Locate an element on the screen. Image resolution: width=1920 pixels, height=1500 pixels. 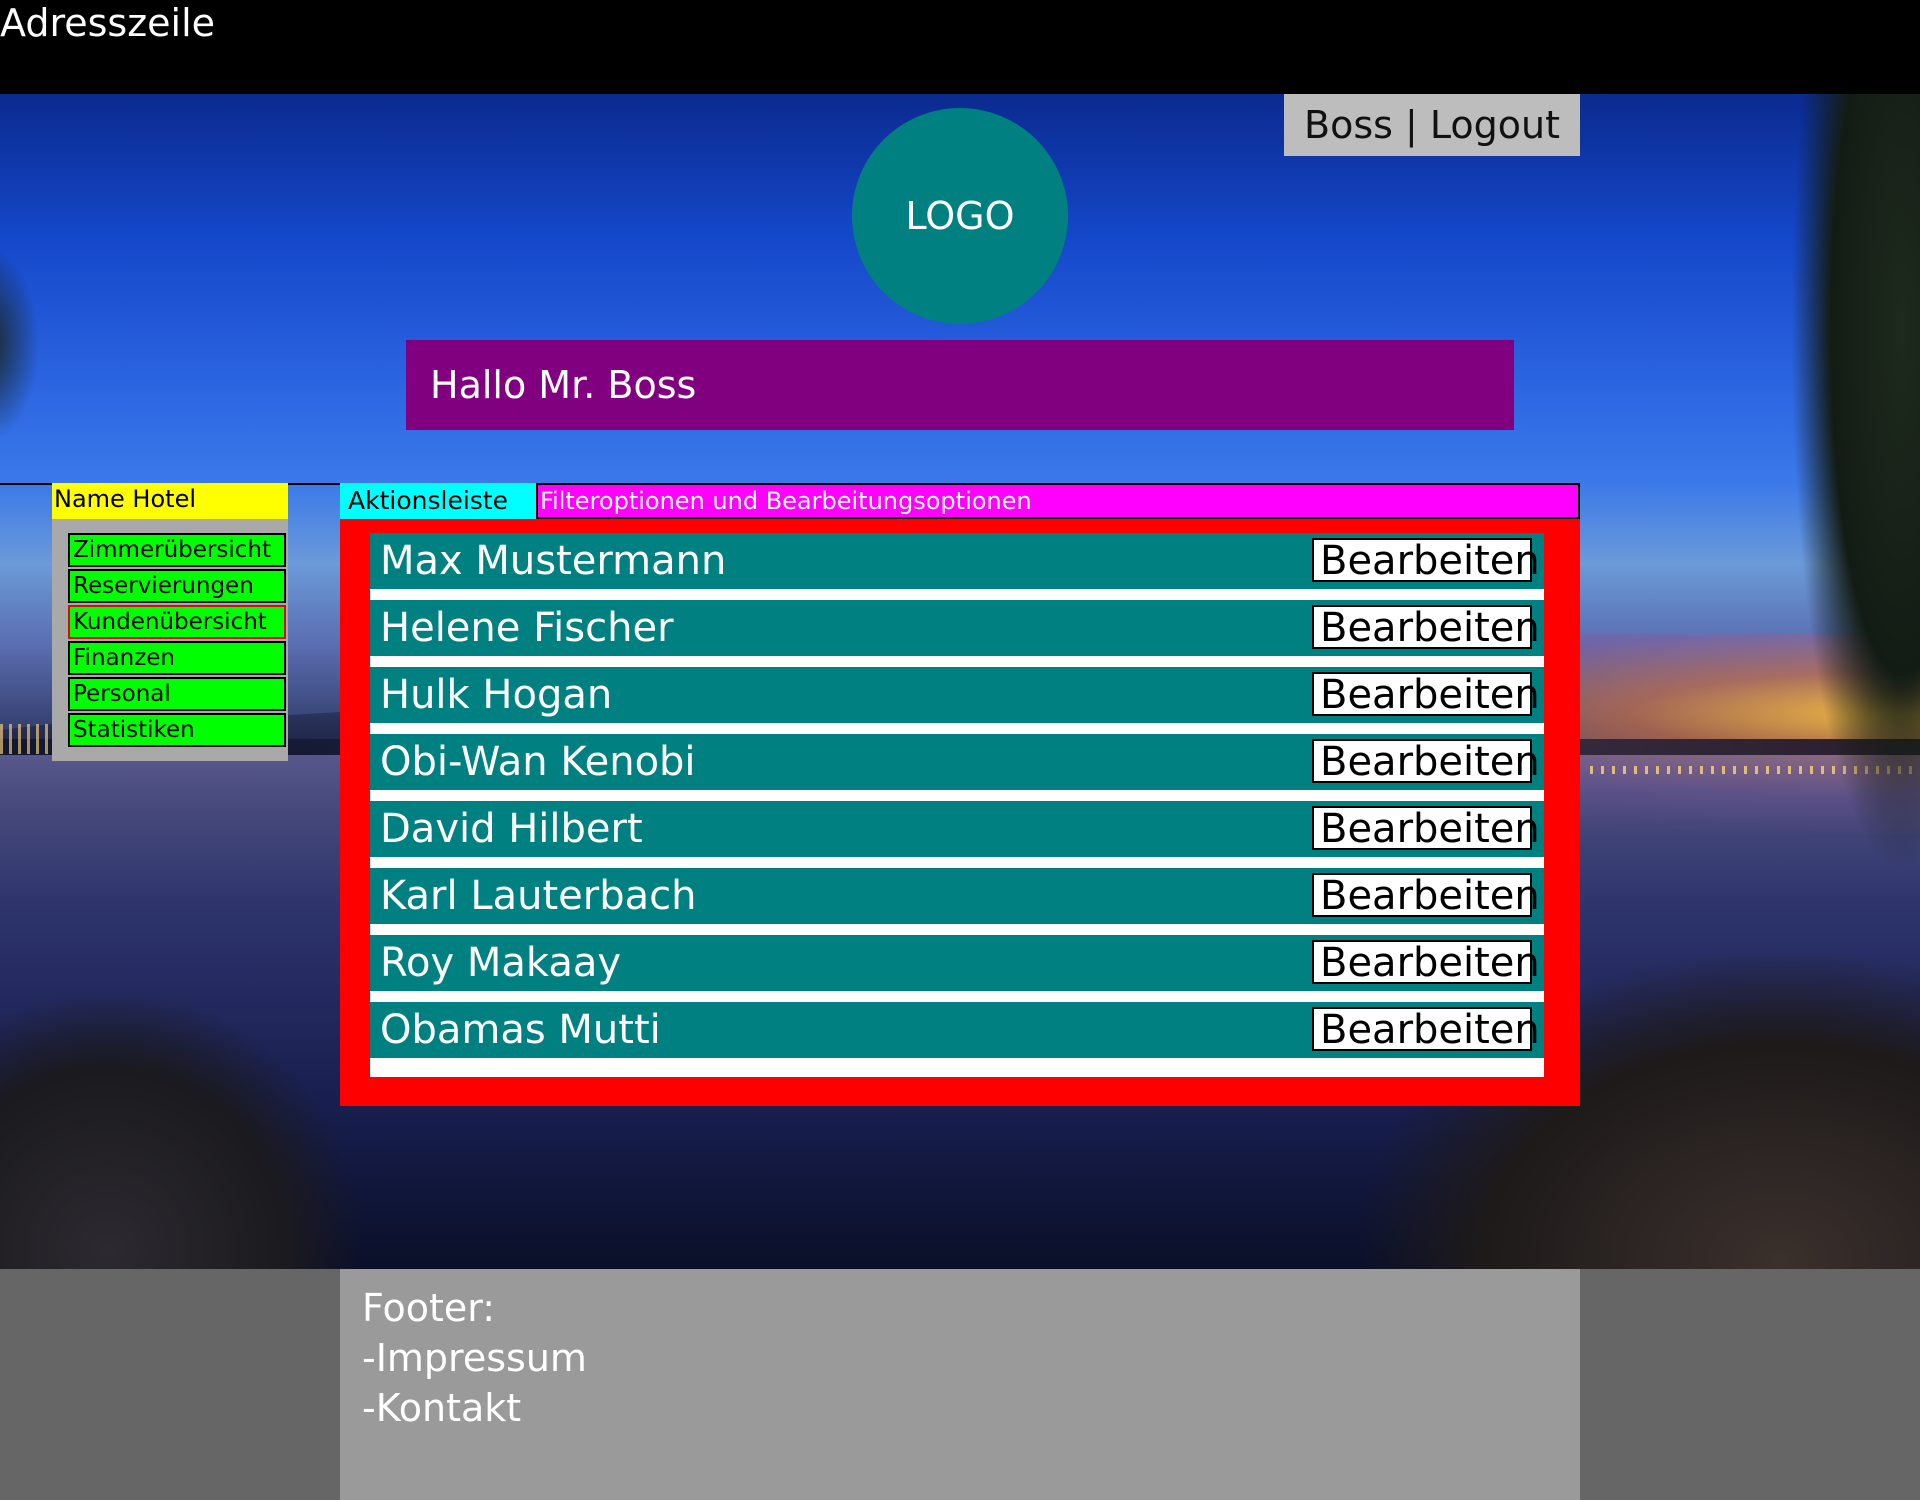
address-bar-label: Adresszeile is located at coordinates (108, 23).